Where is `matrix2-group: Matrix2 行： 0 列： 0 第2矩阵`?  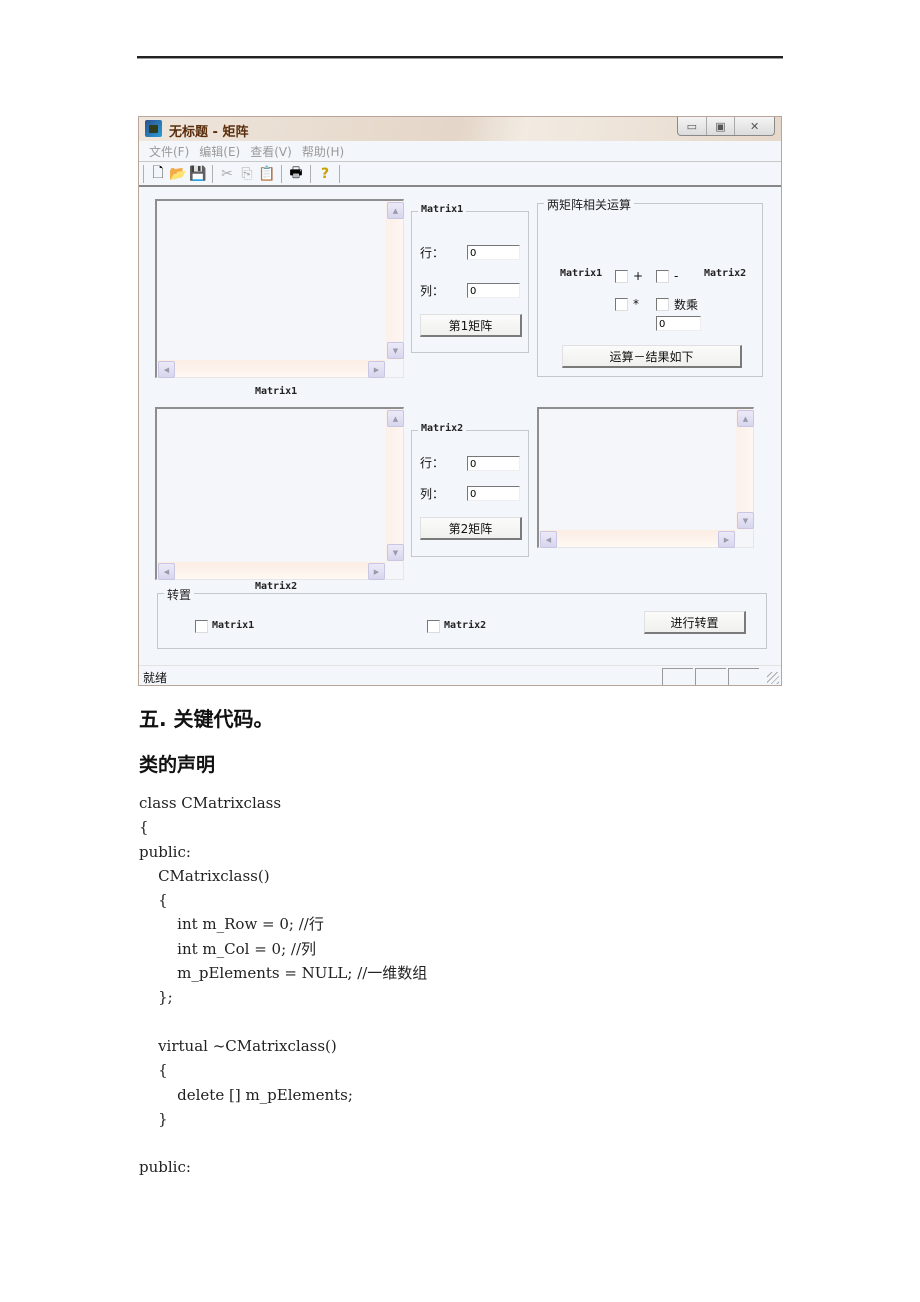 matrix2-group: Matrix2 行： 0 列： 0 第2矩阵 is located at coordinates (470, 490).